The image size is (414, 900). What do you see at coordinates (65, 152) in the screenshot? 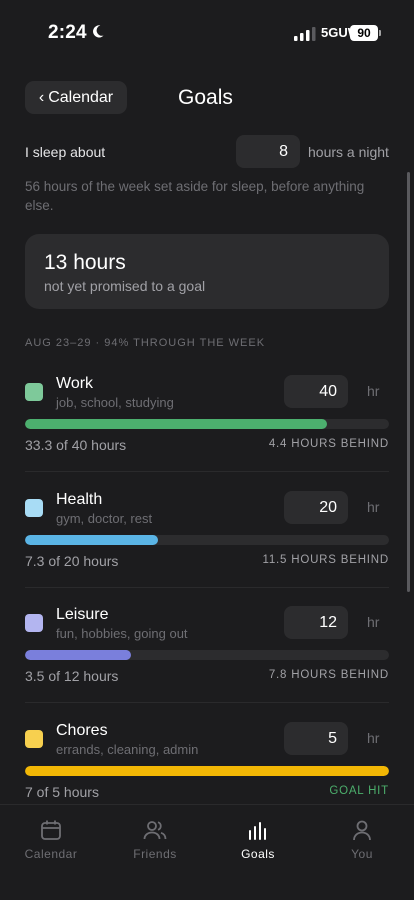
I see `sleep-label: I sleep about` at bounding box center [65, 152].